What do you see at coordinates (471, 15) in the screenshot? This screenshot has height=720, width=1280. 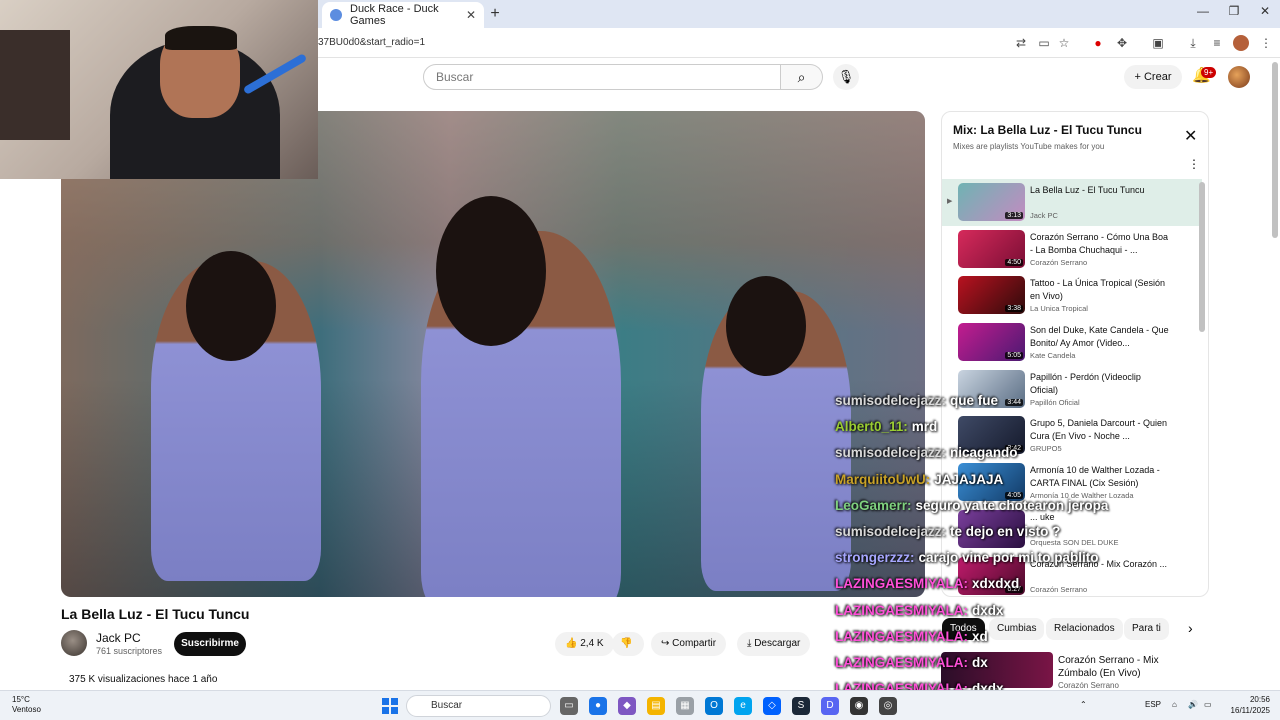 I see `tab-close-icon: ✕` at bounding box center [471, 15].